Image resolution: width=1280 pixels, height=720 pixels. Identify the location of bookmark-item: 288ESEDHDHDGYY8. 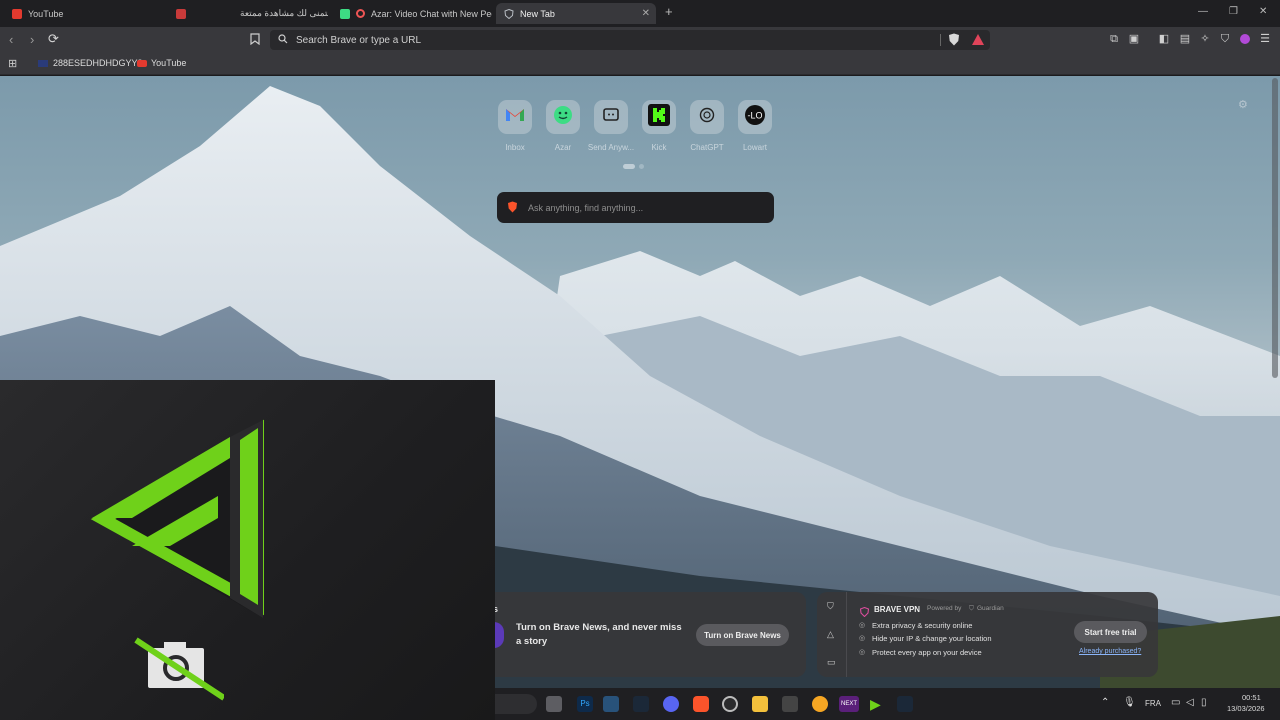
(90, 63).